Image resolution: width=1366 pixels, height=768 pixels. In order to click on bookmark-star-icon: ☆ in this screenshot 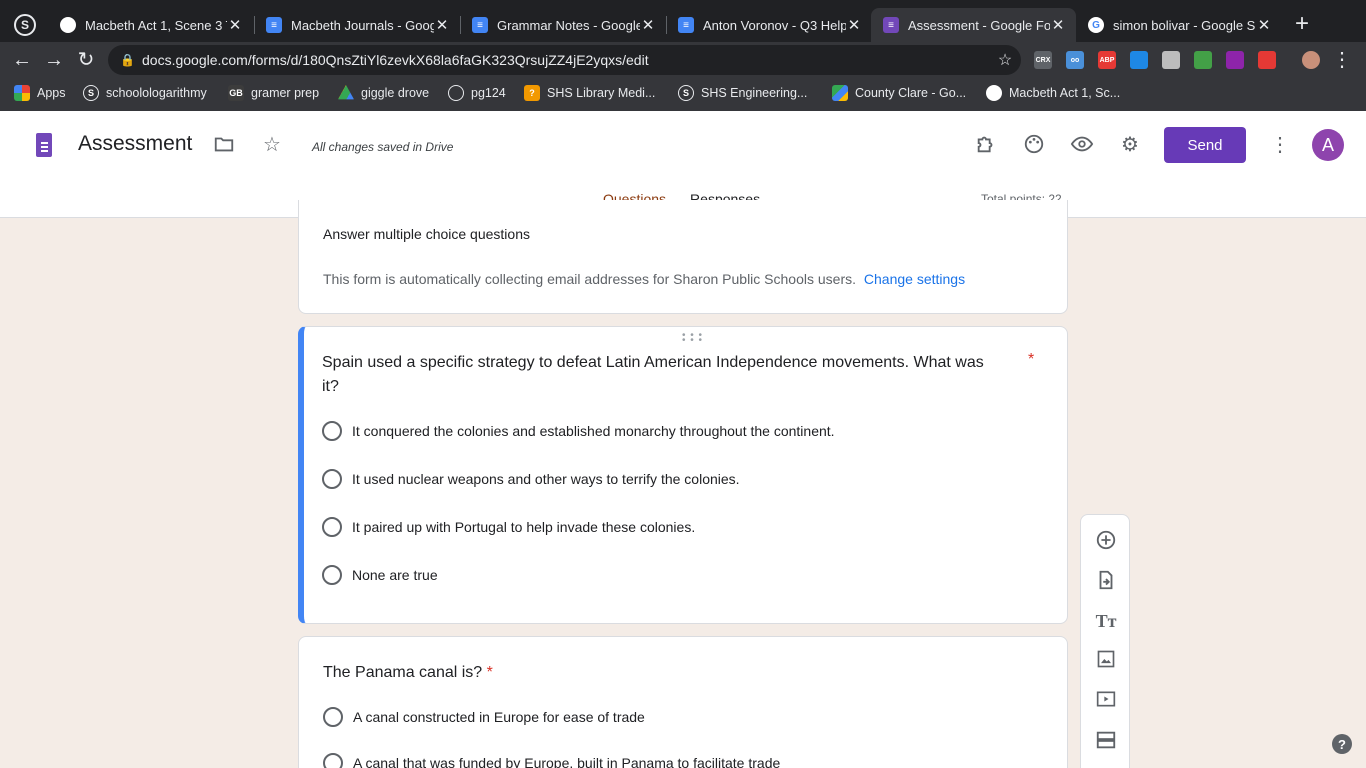, I will do `click(1005, 60)`.